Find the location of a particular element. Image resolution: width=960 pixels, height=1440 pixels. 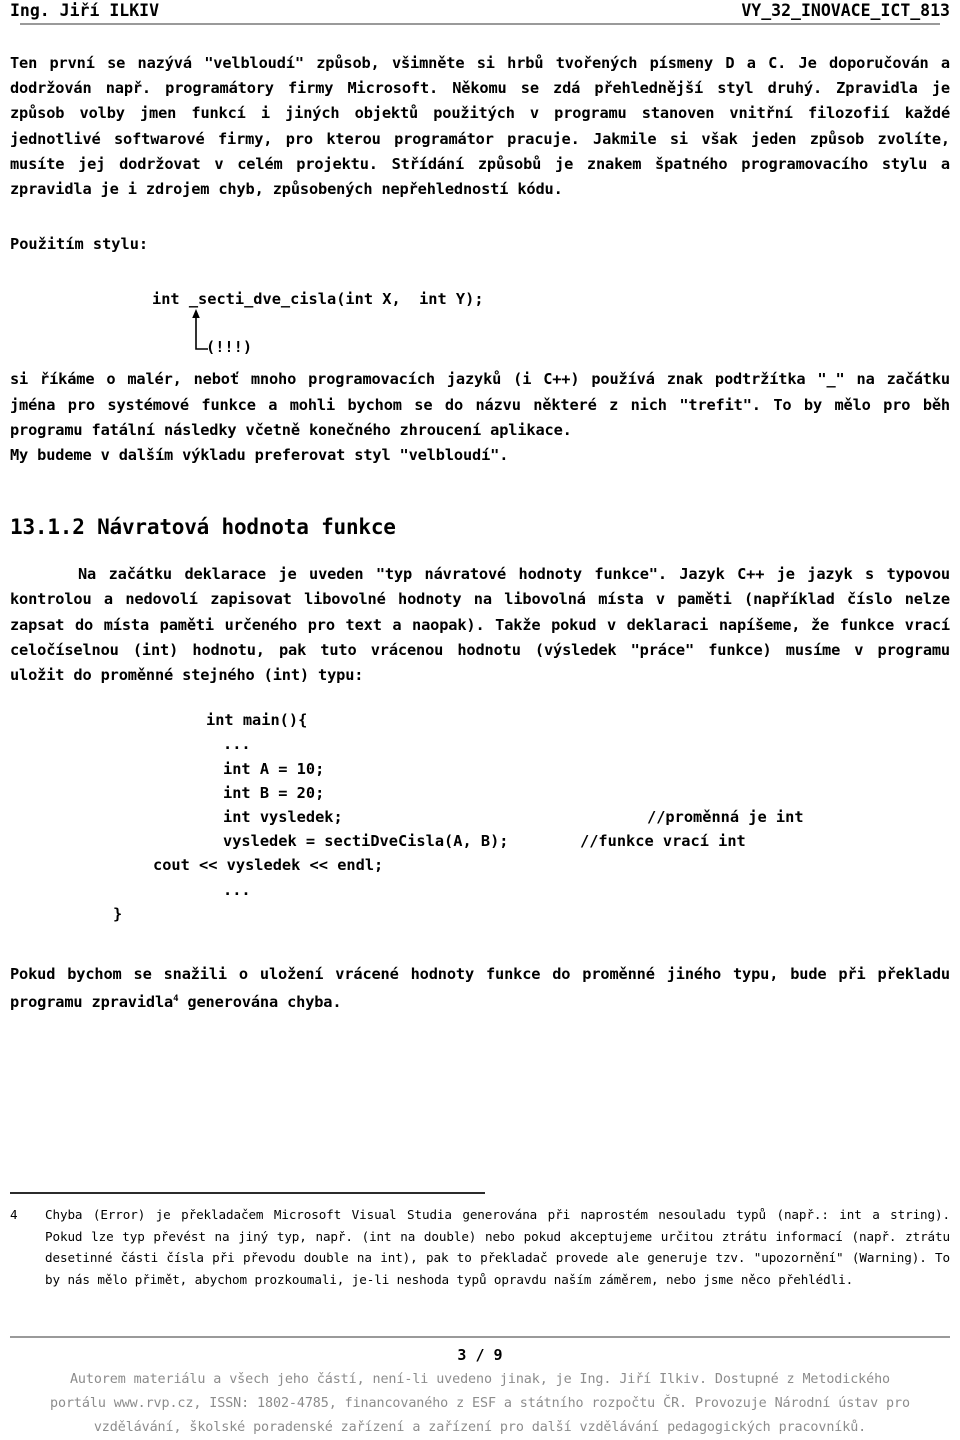

code-line: int main(){ is located at coordinates (480, 720).